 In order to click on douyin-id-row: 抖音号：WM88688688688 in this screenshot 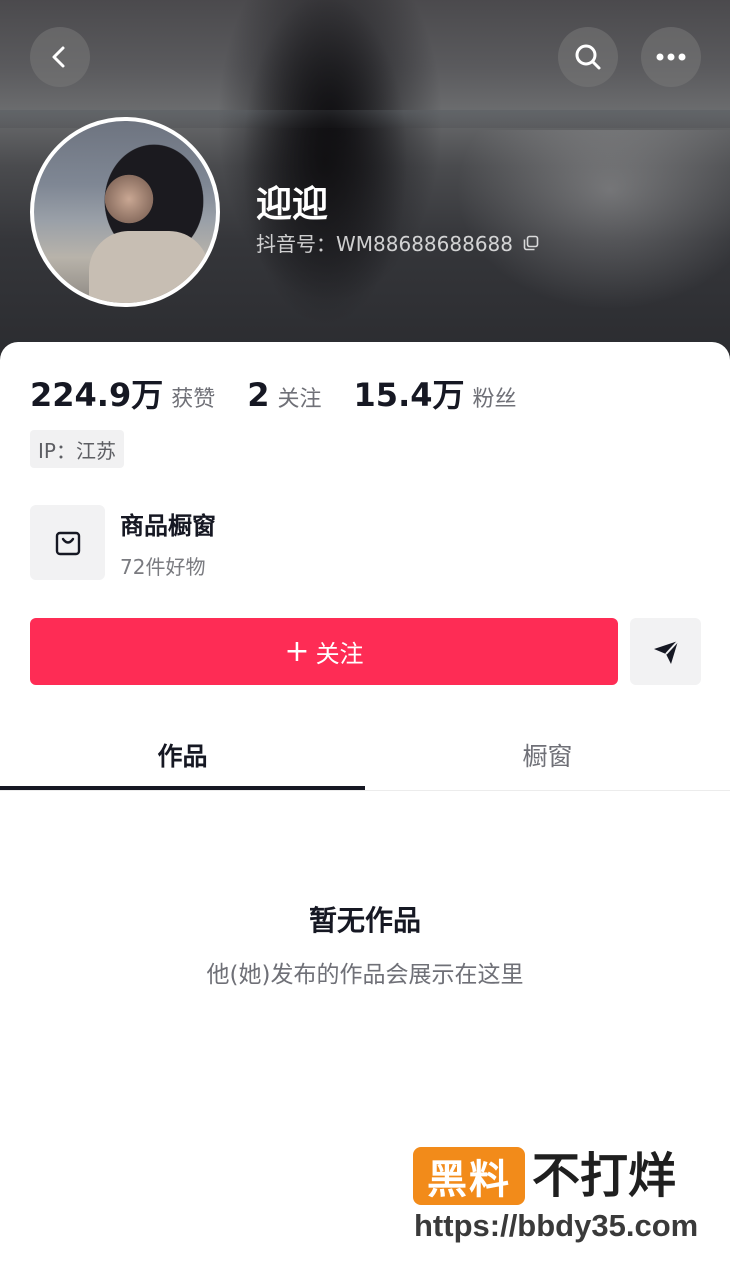, I will do `click(397, 242)`.